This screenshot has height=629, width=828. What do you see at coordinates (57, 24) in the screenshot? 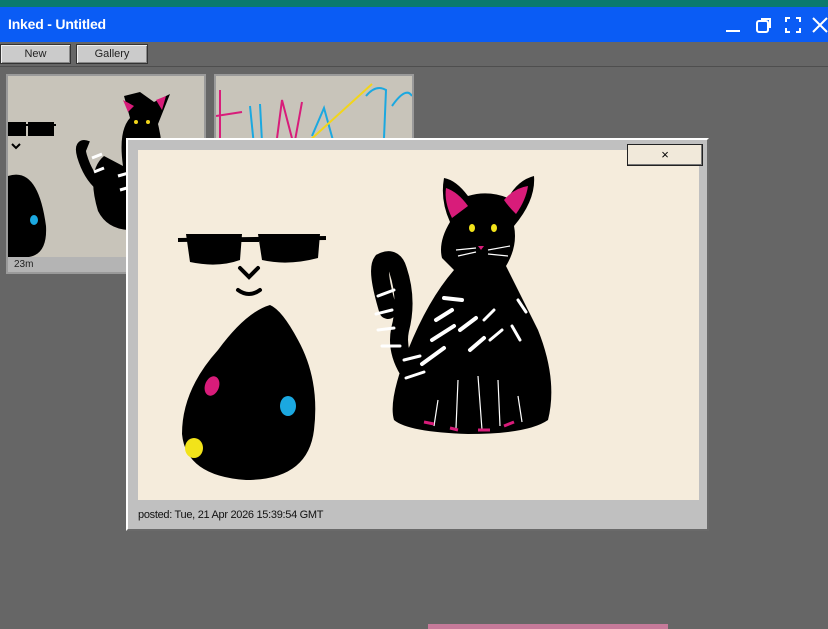
I see `window-title: Inked - Untitled` at bounding box center [57, 24].